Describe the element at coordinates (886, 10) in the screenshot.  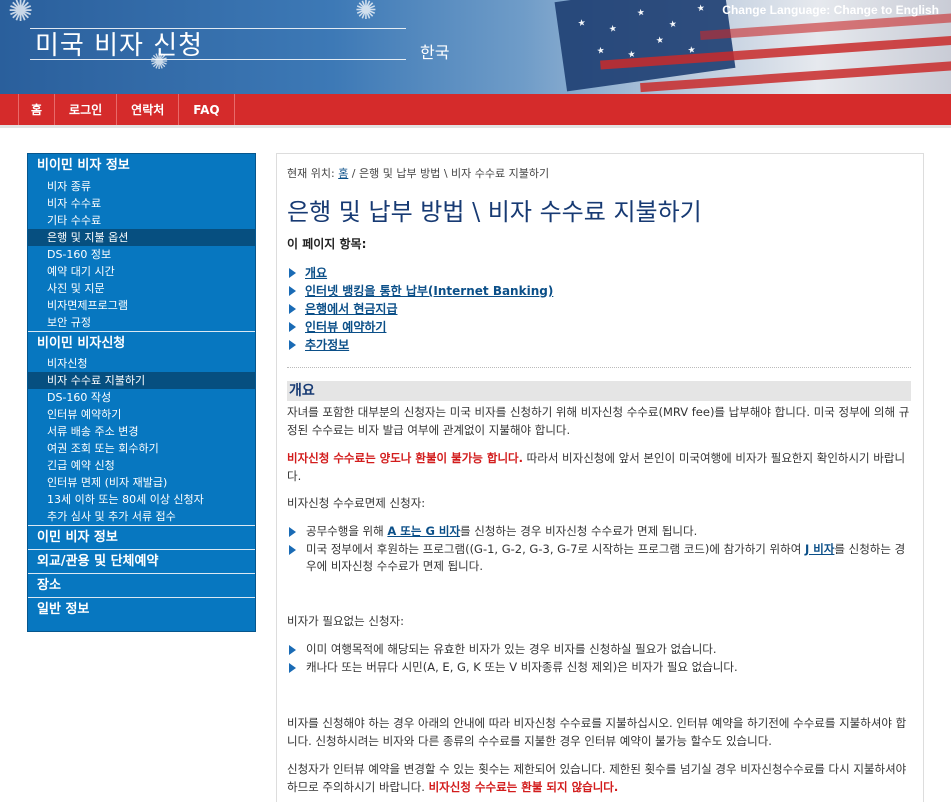
I see `change-to-english-link: Change to English` at that location.